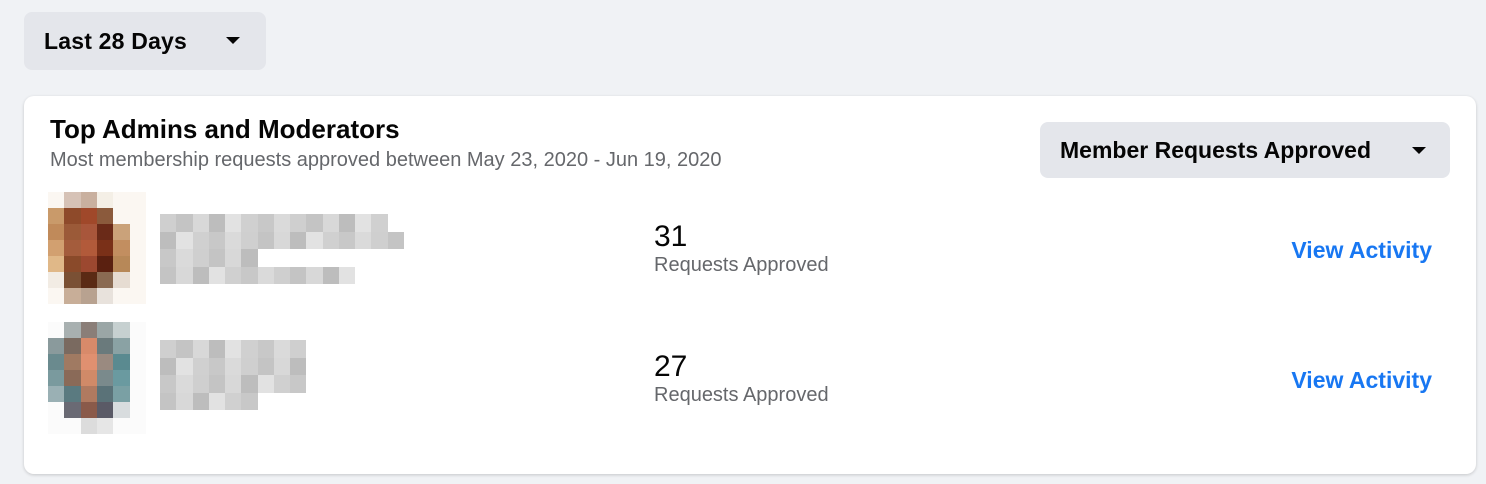 This screenshot has height=484, width=1486. Describe the element at coordinates (1245, 150) in the screenshot. I see `metric-dropdown: Member Requests Approved` at that location.